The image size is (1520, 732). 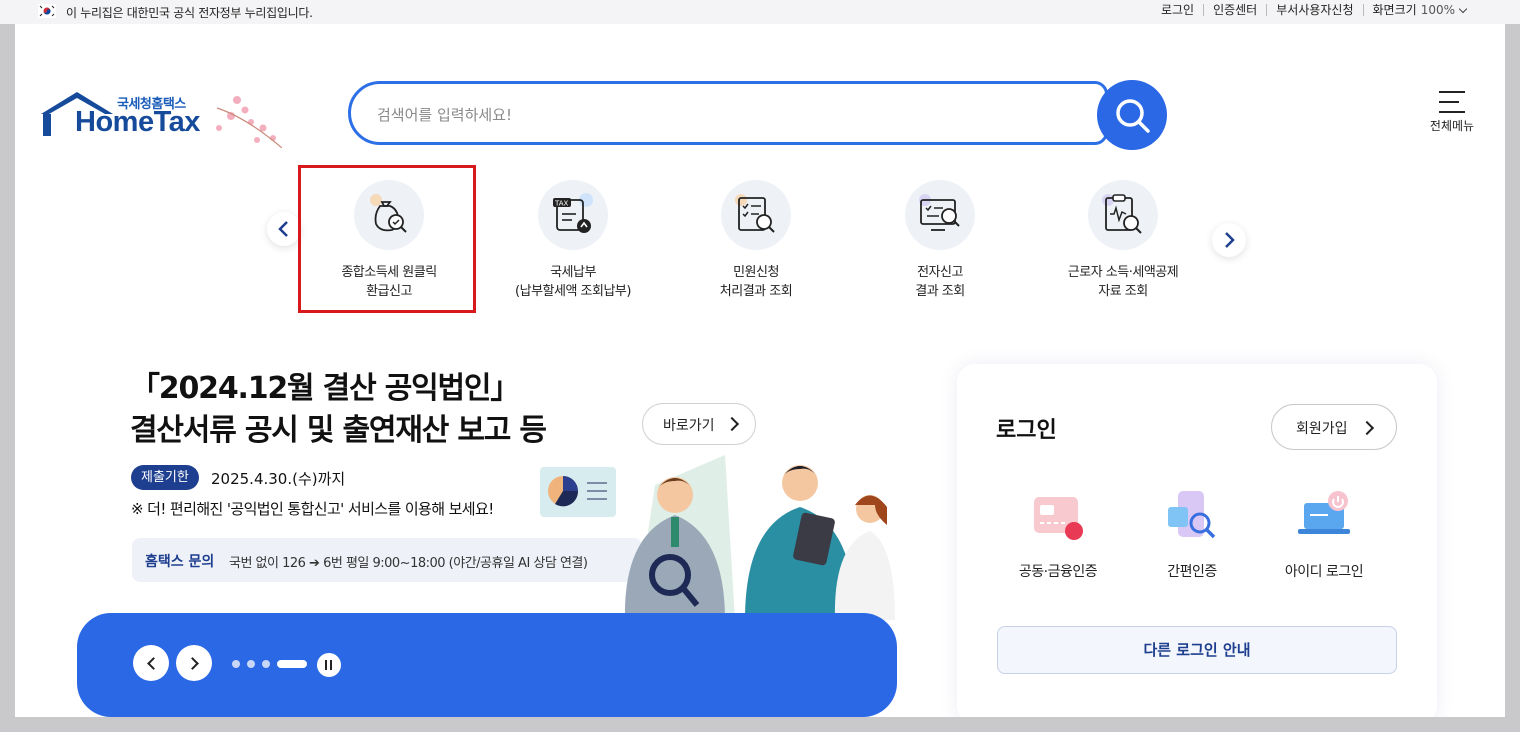 What do you see at coordinates (573, 213) in the screenshot?
I see `tax-document-upload-icon: TAX` at bounding box center [573, 213].